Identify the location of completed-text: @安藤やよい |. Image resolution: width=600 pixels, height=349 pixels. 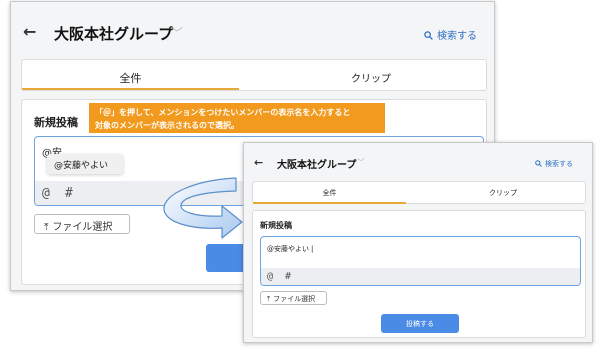
(290, 249).